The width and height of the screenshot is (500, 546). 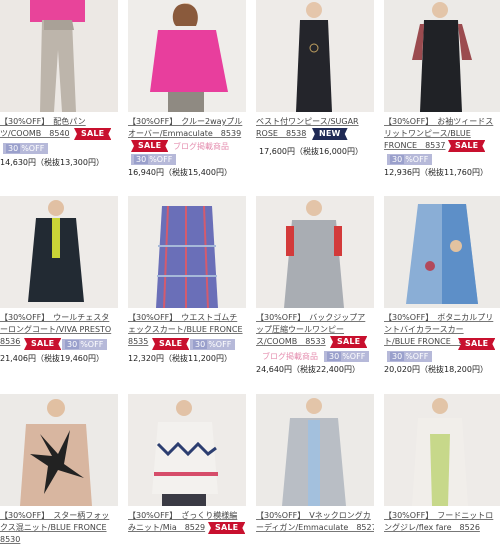 I want to click on product-title: ップ圧縮ウールワンピー, so click(x=300, y=329).